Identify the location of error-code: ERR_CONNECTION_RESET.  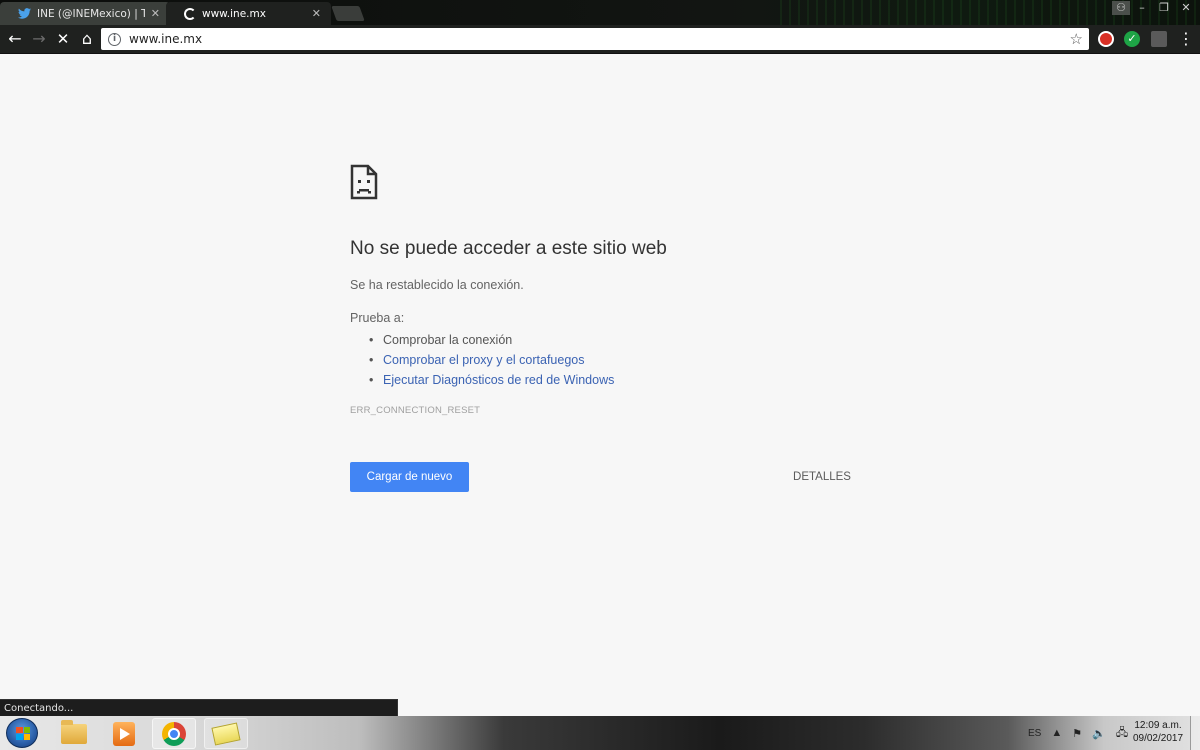
(415, 410).